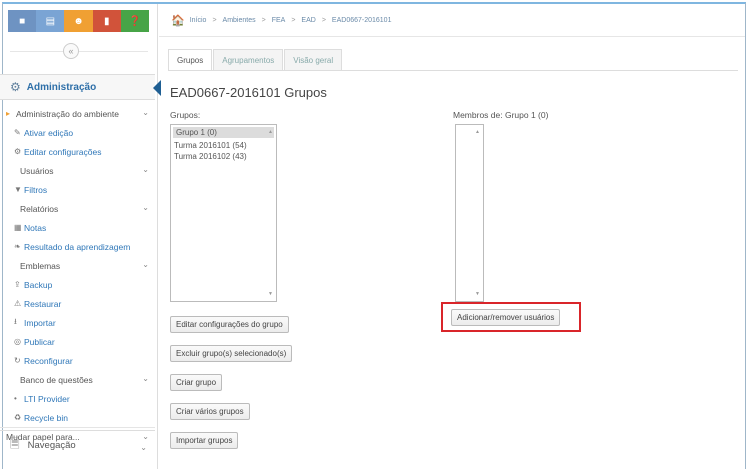 The width and height of the screenshot is (748, 471). Describe the element at coordinates (231, 353) in the screenshot. I see `delete-groups-button: Excluir grupo(s) selecionado(s)` at that location.